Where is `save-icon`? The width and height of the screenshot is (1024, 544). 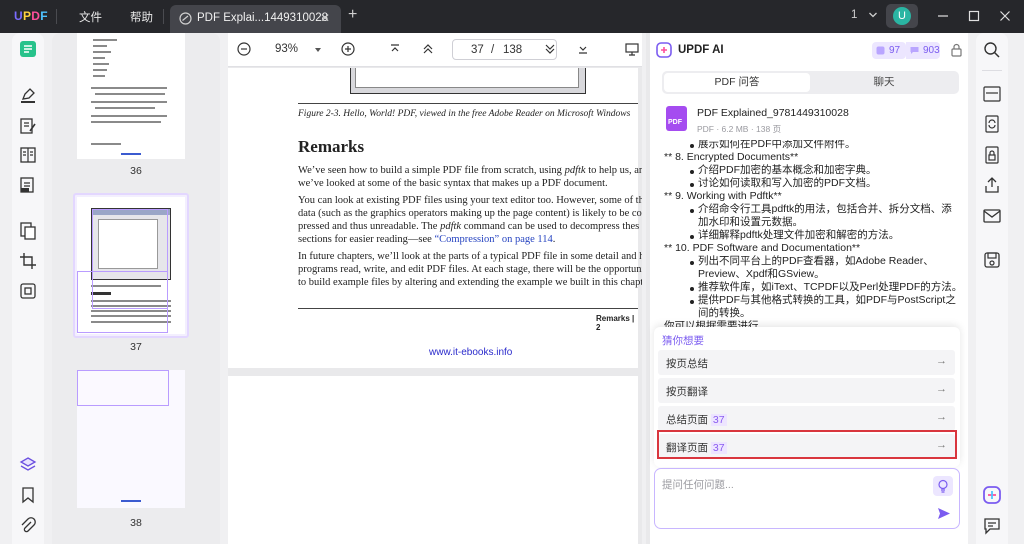 save-icon is located at coordinates (992, 260).